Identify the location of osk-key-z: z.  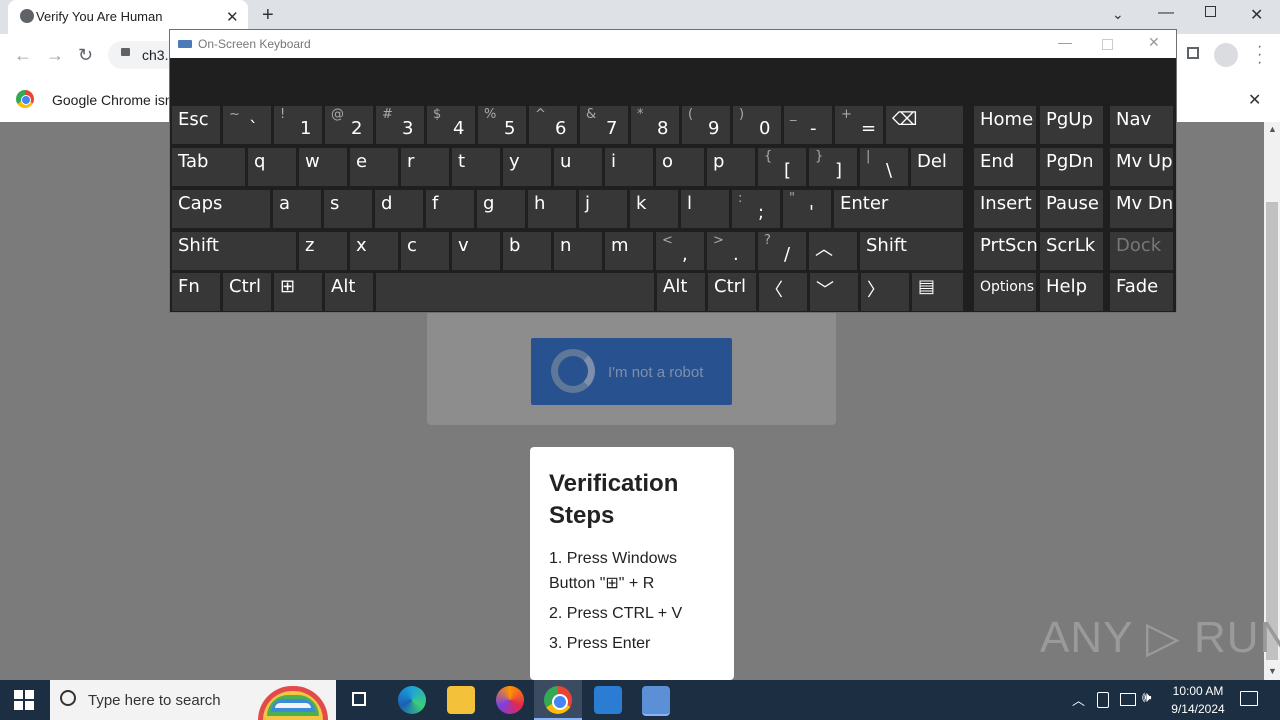
(323, 251).